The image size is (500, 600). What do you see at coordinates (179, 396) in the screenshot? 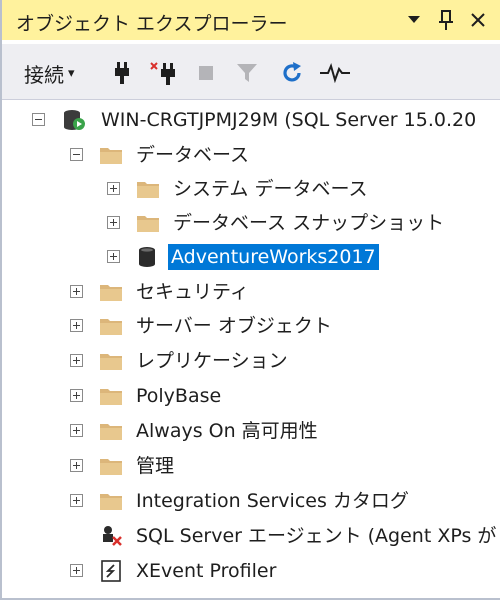
I see `tree-node-label: PolyBase` at bounding box center [179, 396].